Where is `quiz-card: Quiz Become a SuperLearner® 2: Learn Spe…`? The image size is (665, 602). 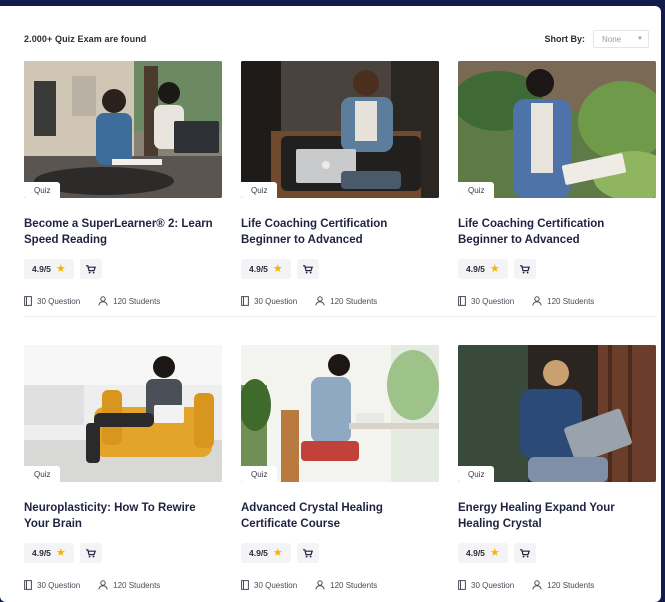 quiz-card: Quiz Become a SuperLearner® 2: Learn Spe… is located at coordinates (123, 190).